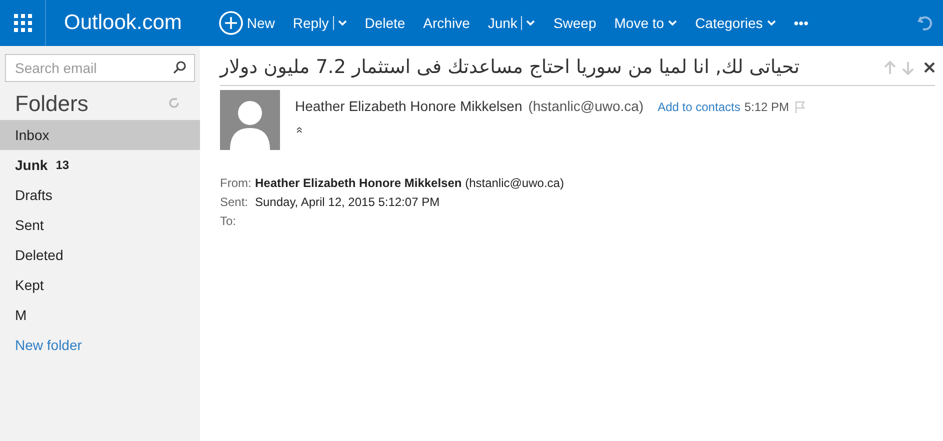  What do you see at coordinates (645, 23) in the screenshot?
I see `menu-button: Move to` at bounding box center [645, 23].